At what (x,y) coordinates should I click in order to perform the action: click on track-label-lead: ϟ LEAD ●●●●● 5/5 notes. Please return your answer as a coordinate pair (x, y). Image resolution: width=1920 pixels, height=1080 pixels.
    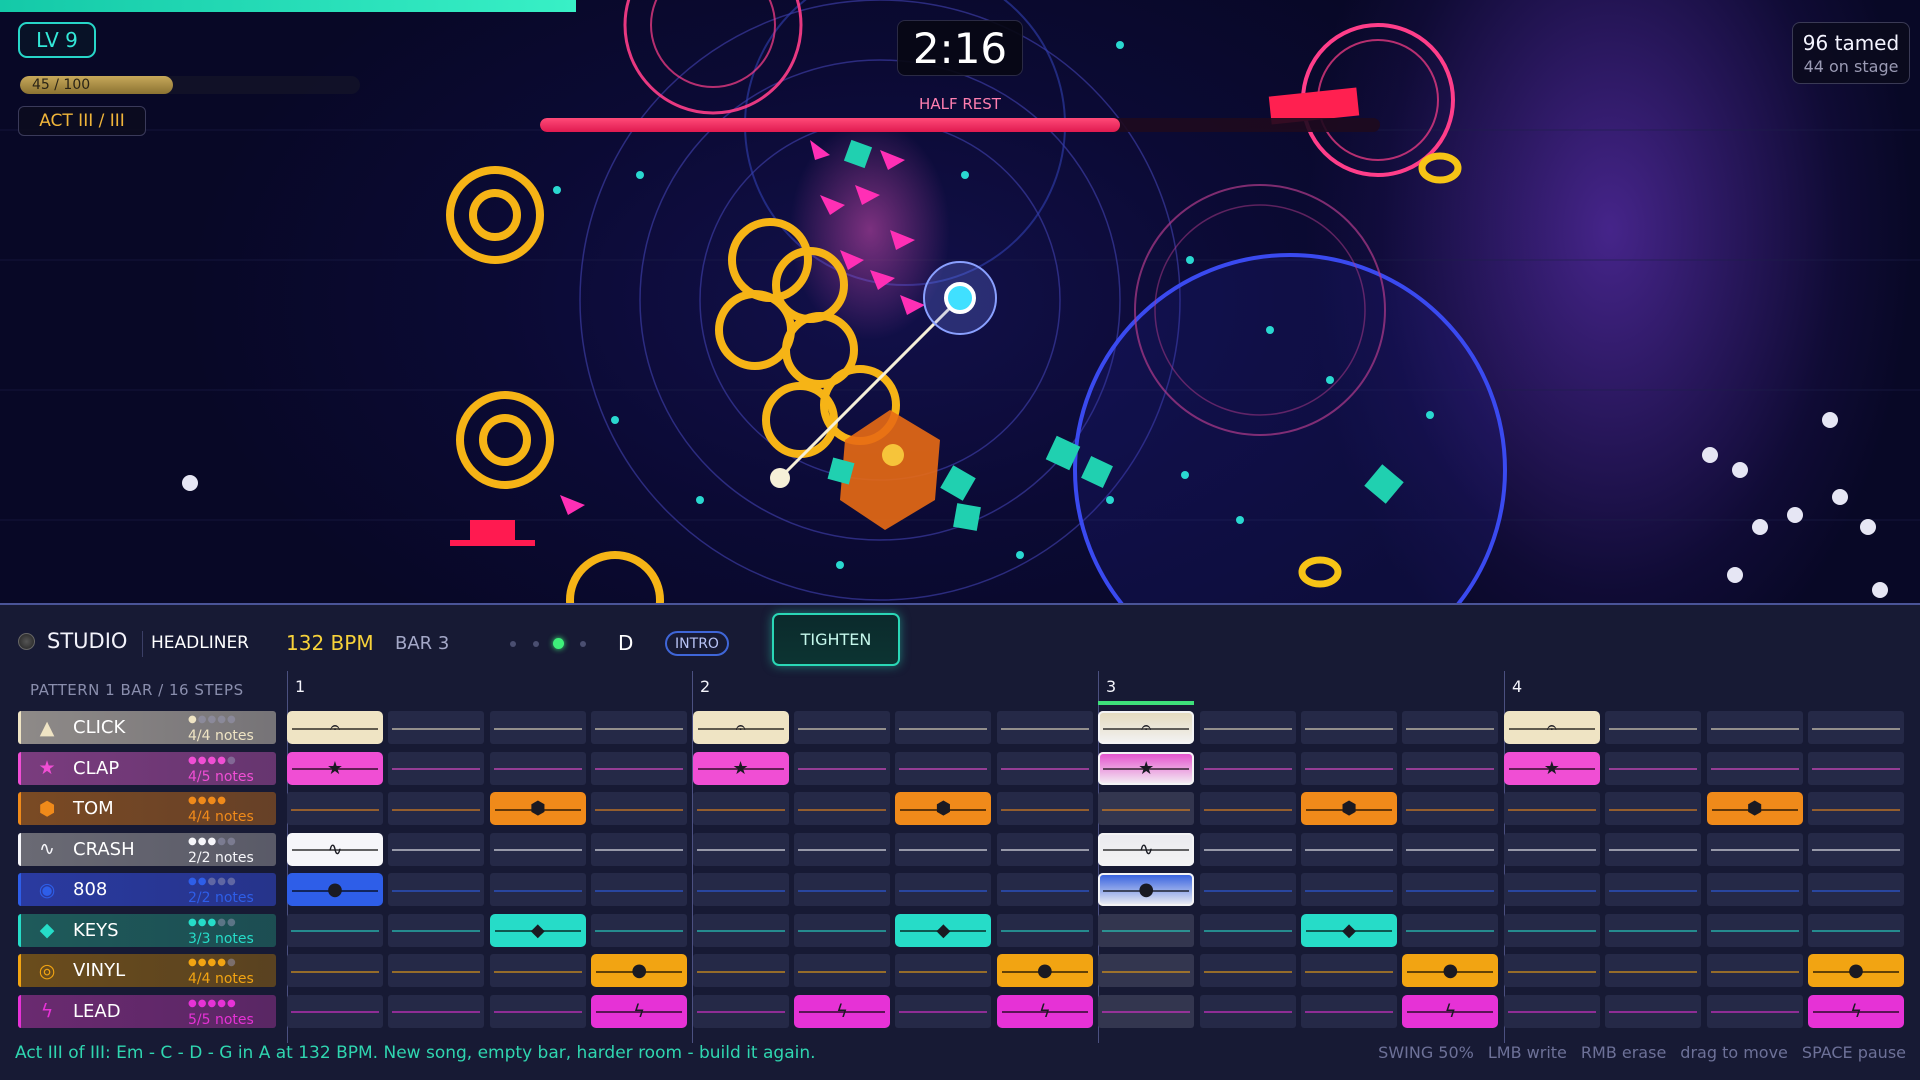
    Looking at the image, I should click on (147, 1011).